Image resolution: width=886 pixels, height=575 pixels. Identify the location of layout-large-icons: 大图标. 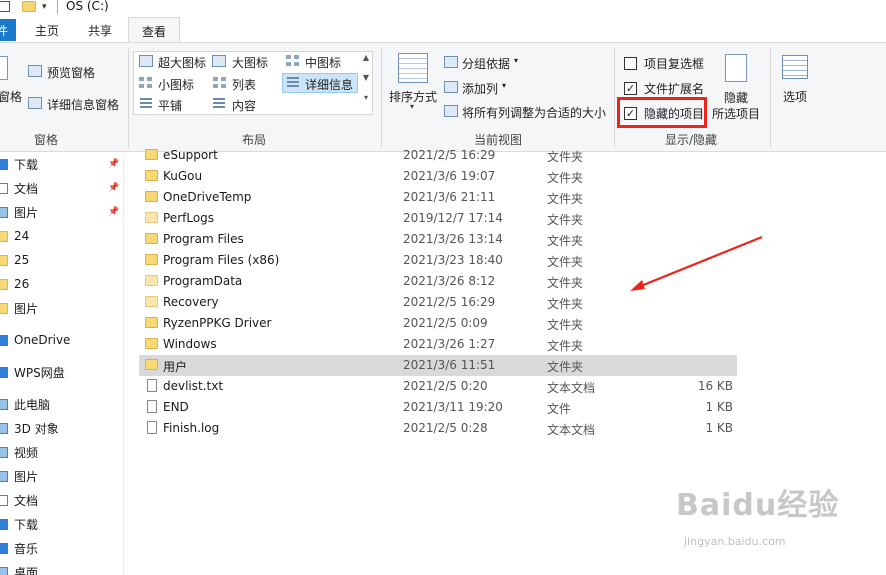
(250, 62).